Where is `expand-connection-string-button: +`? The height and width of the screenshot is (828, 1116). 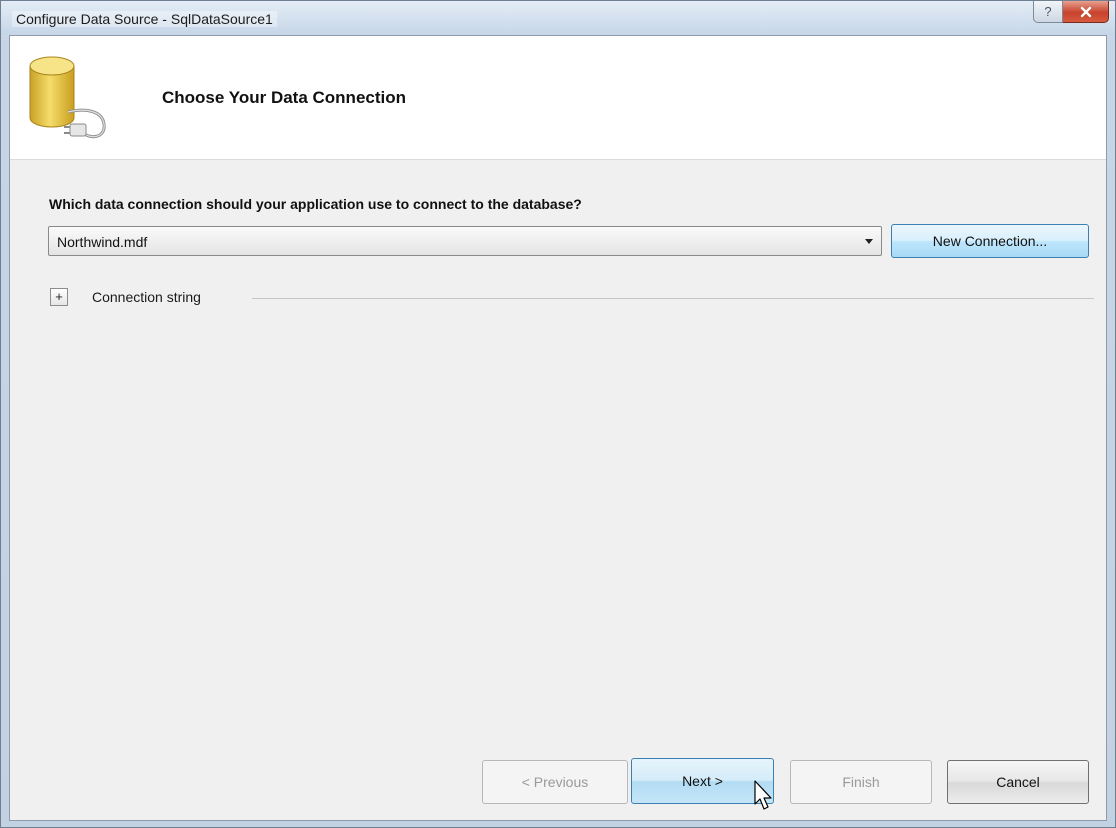
expand-connection-string-button: + is located at coordinates (59, 297).